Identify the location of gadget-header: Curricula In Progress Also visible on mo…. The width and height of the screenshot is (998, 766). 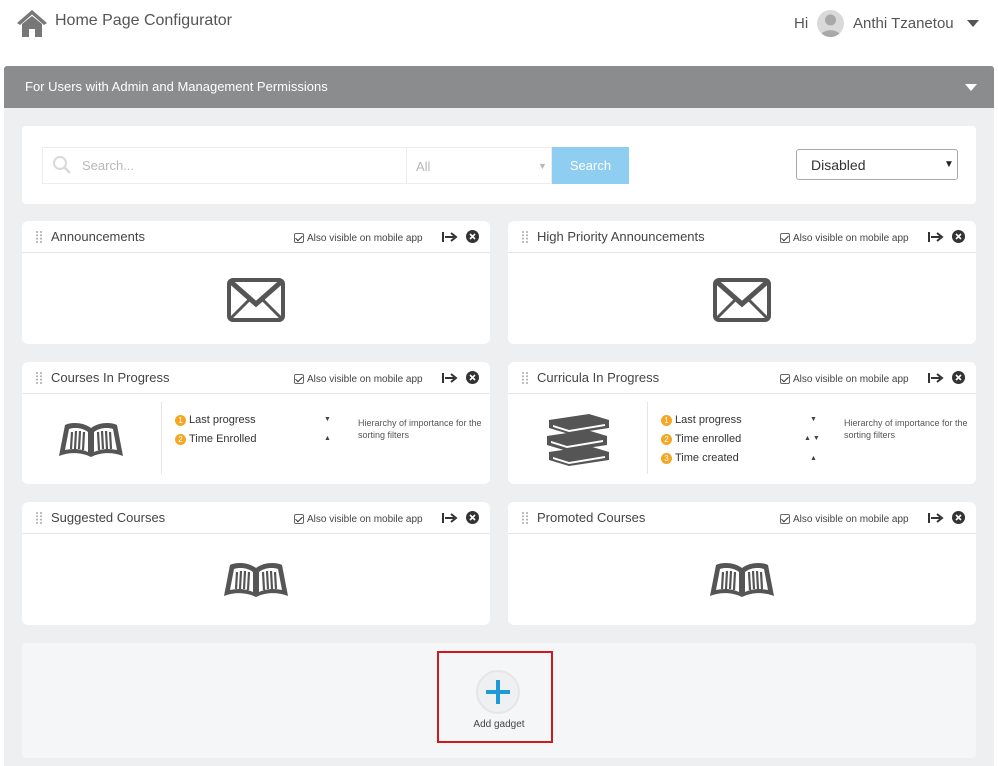
(742, 378).